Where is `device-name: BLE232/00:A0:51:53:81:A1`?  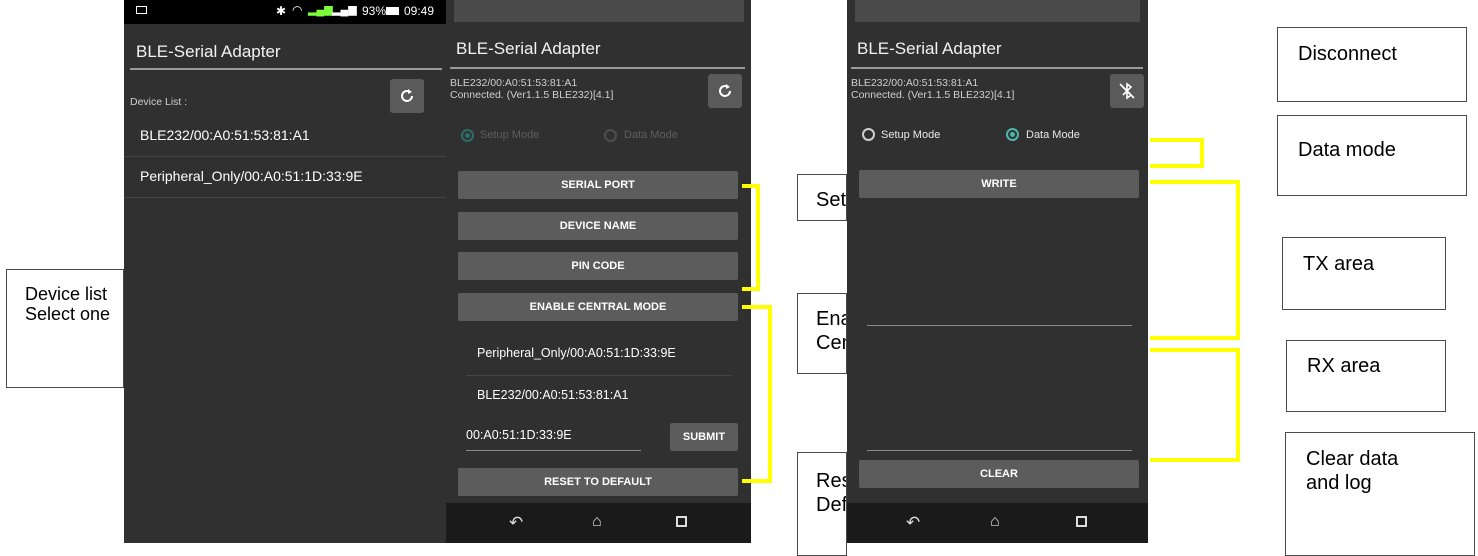
device-name: BLE232/00:A0:51:53:81:A1 is located at coordinates (225, 135).